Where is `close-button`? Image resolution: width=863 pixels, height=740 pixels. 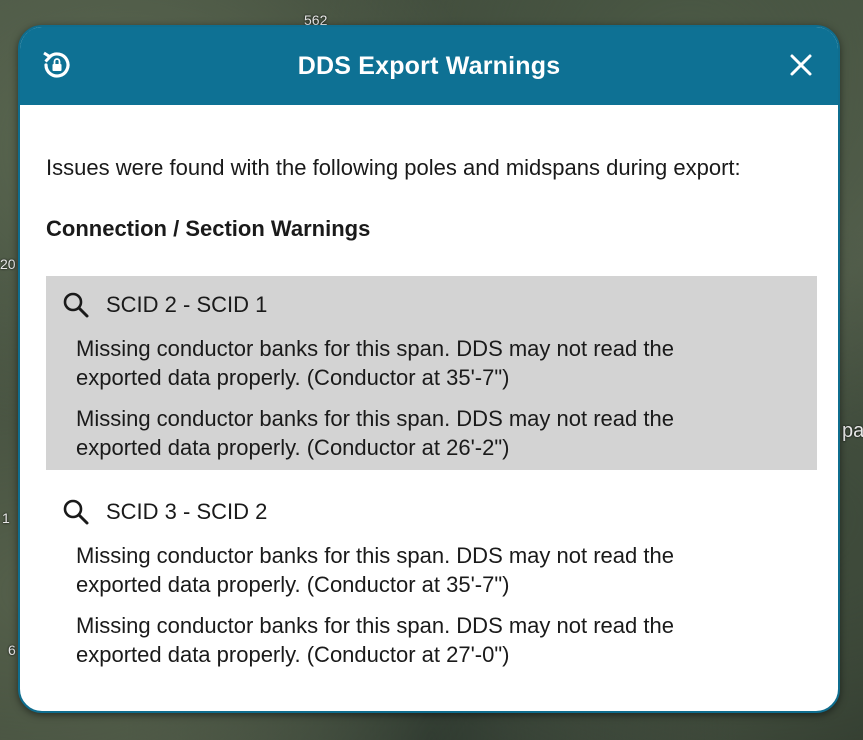 close-button is located at coordinates (801, 65).